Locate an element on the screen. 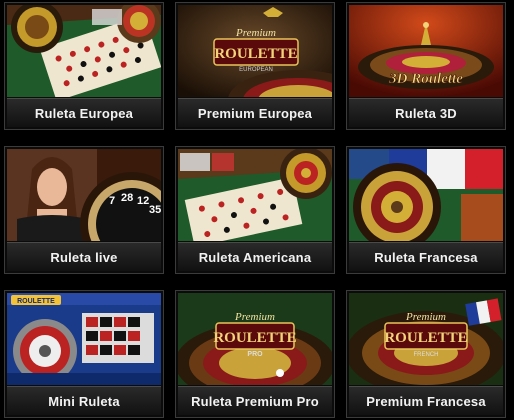  logo-french-text: FRENCH is located at coordinates (426, 355).